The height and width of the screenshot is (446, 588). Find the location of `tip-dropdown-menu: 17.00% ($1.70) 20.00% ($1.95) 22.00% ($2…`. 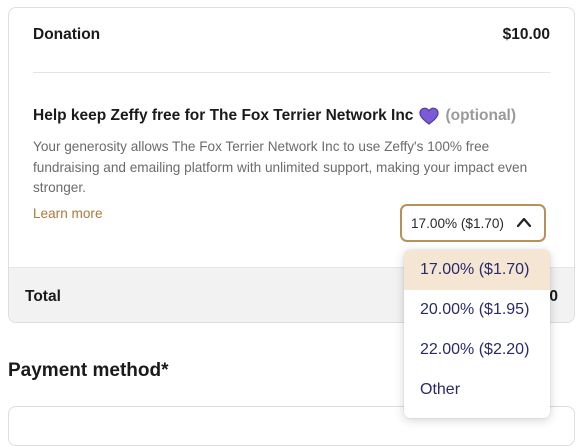

tip-dropdown-menu: 17.00% ($1.70) 20.00% ($1.95) 22.00% ($2… is located at coordinates (477, 334).